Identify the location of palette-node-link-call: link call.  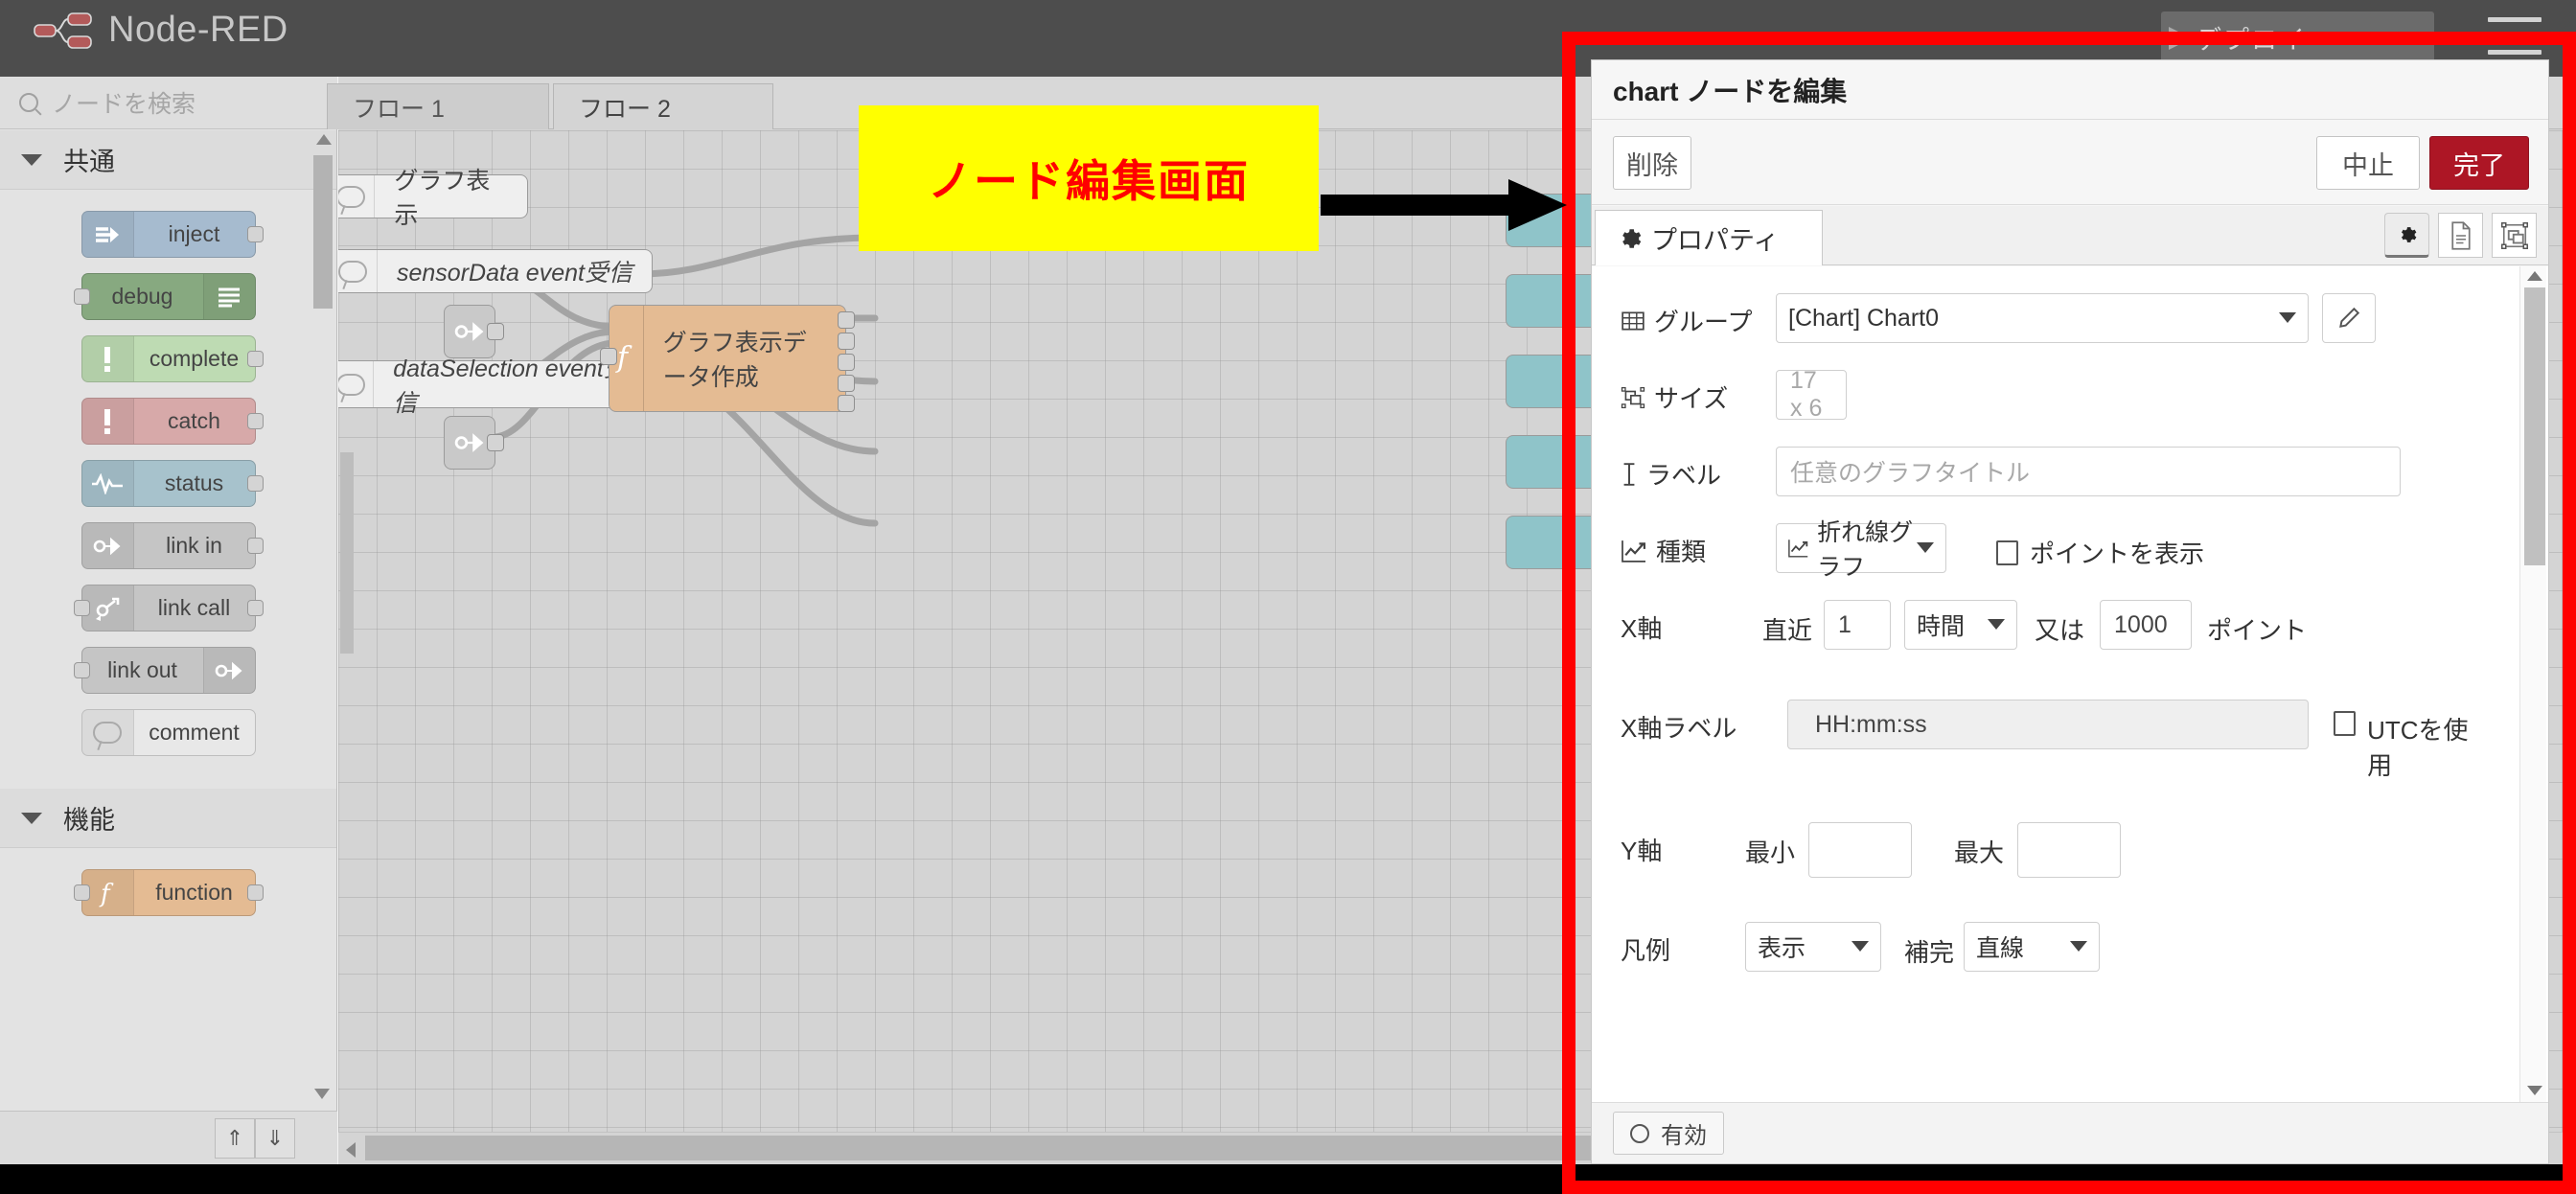
(168, 608).